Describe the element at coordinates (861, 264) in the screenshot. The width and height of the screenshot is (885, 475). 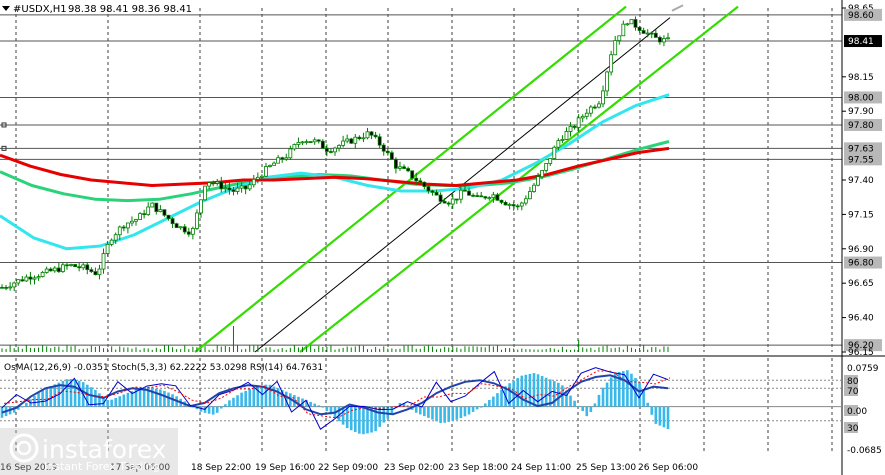
I see `price-tick-label: 96.80` at that location.